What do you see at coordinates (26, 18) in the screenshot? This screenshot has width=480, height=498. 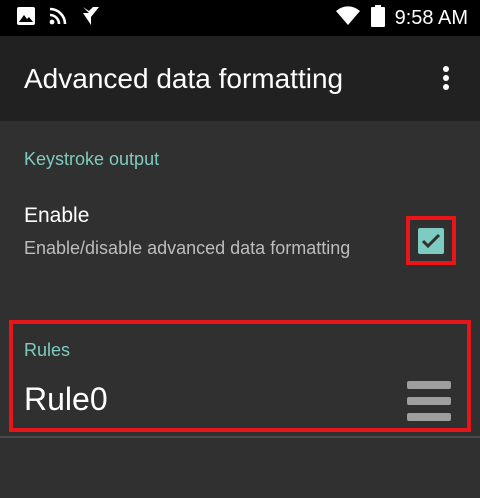 I see `image-icon` at bounding box center [26, 18].